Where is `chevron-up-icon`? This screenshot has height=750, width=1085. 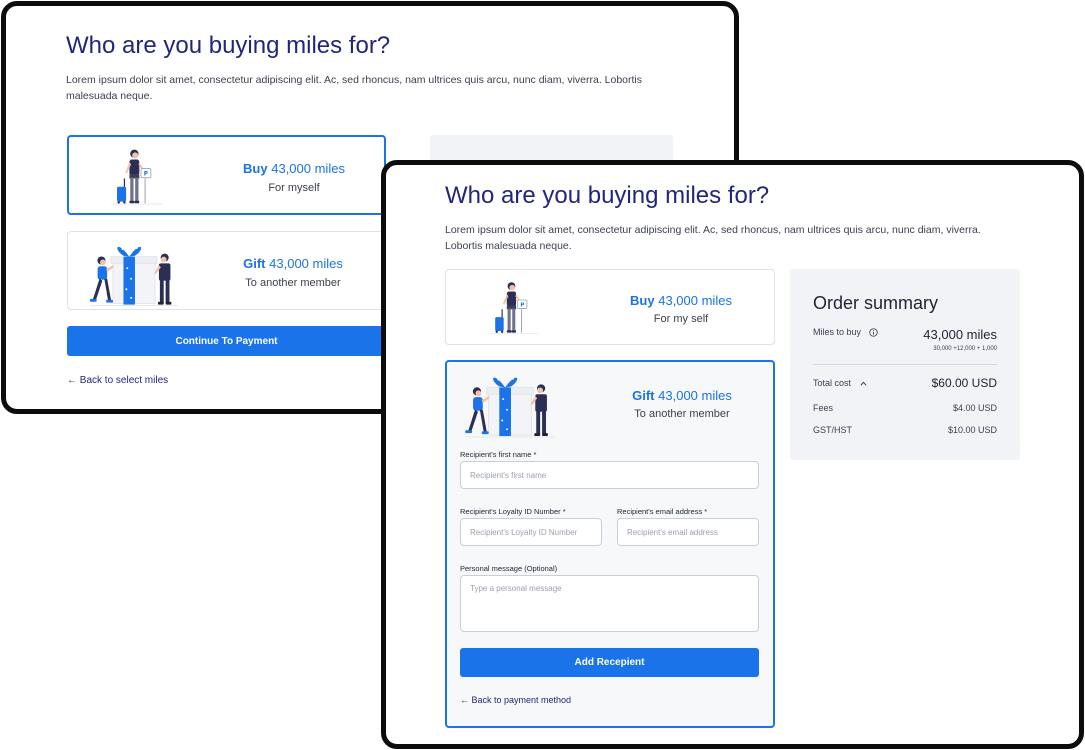
chevron-up-icon is located at coordinates (863, 383).